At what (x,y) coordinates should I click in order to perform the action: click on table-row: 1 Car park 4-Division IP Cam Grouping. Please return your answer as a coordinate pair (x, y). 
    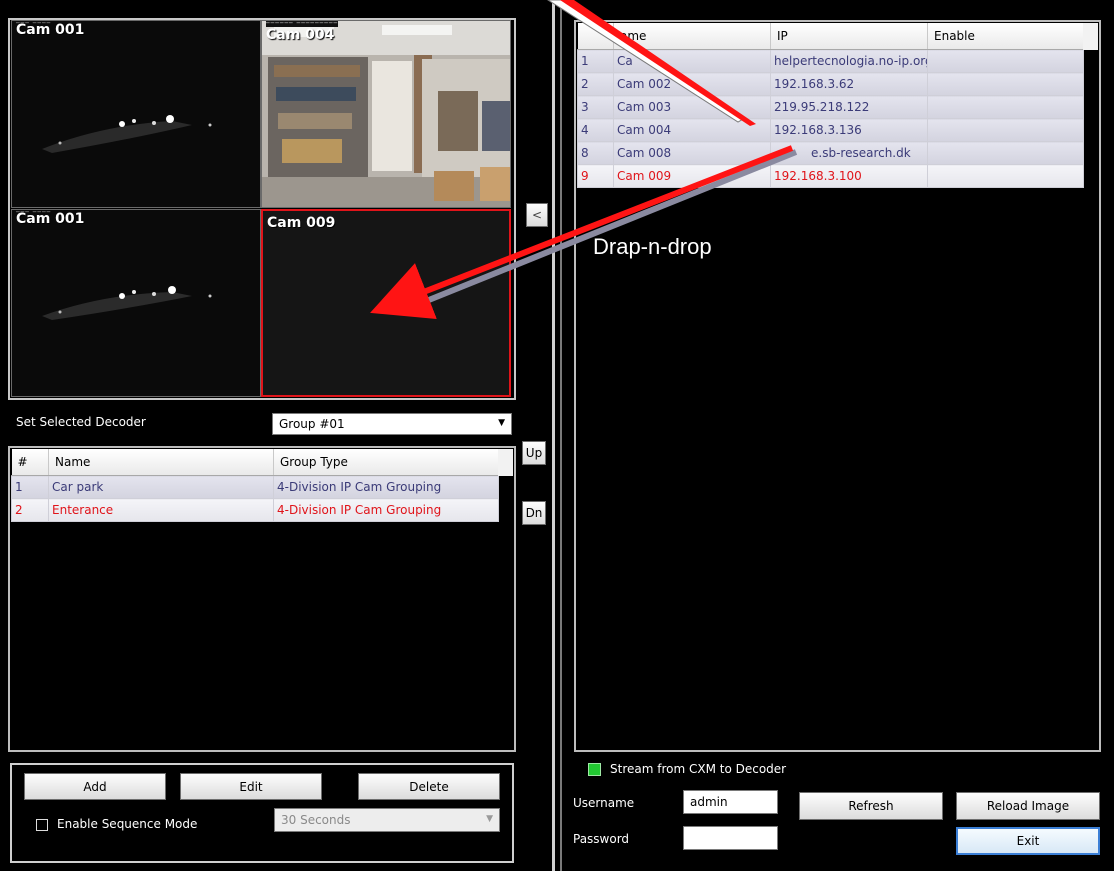
    Looking at the image, I should click on (255, 487).